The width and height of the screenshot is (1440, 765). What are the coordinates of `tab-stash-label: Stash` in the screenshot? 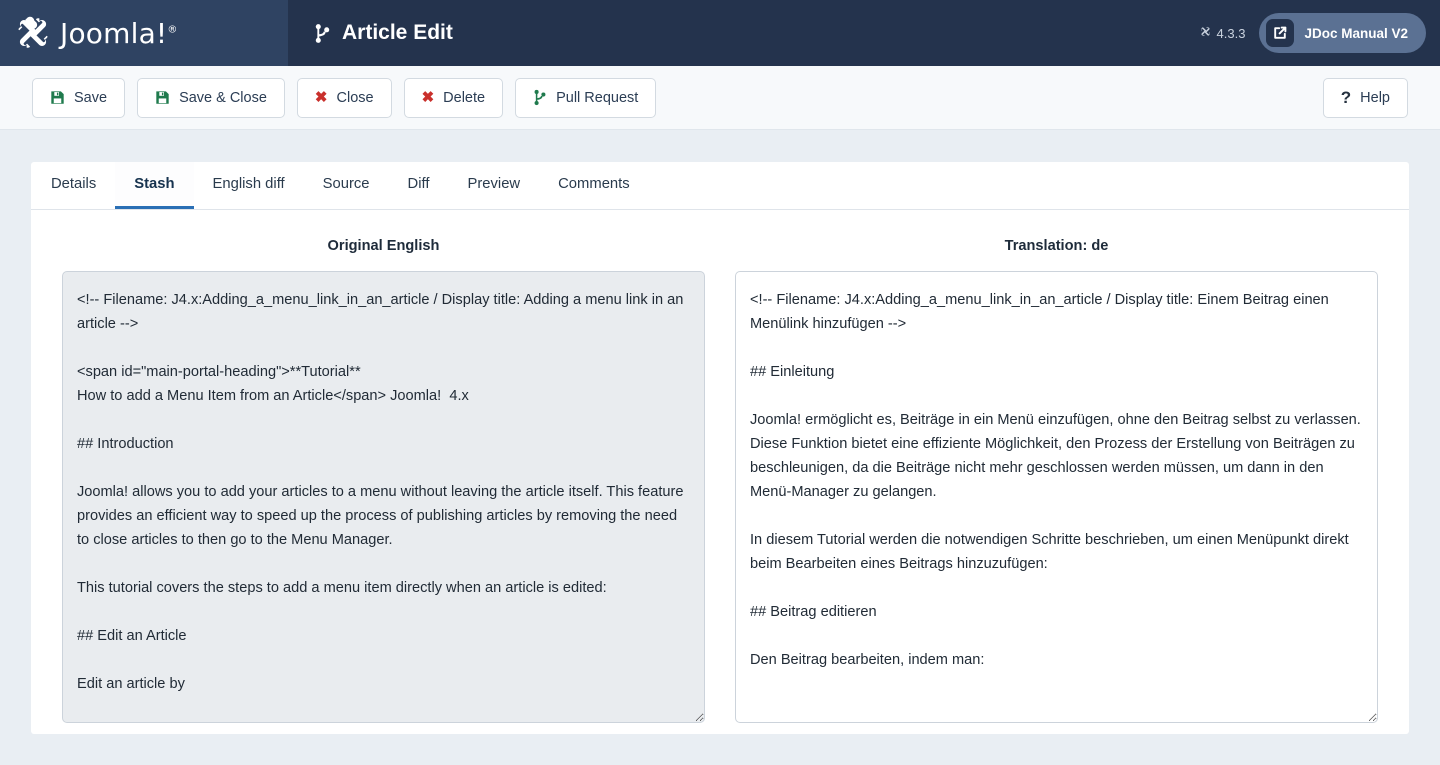 It's located at (154, 184).